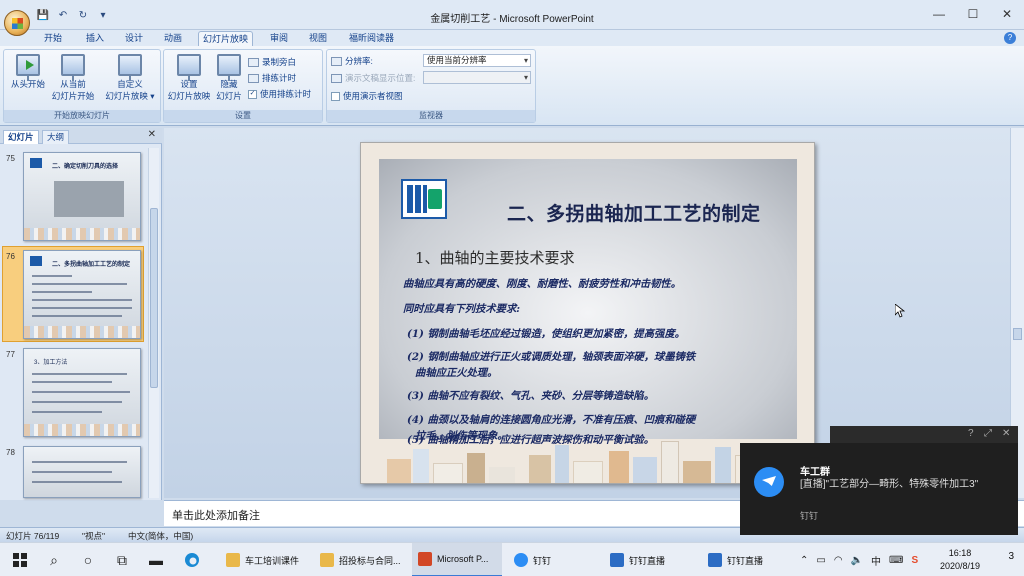  What do you see at coordinates (82, 294) in the screenshot?
I see `slide-thumbnail-selected: 二、多拐曲轴加工工艺的制定` at bounding box center [82, 294].